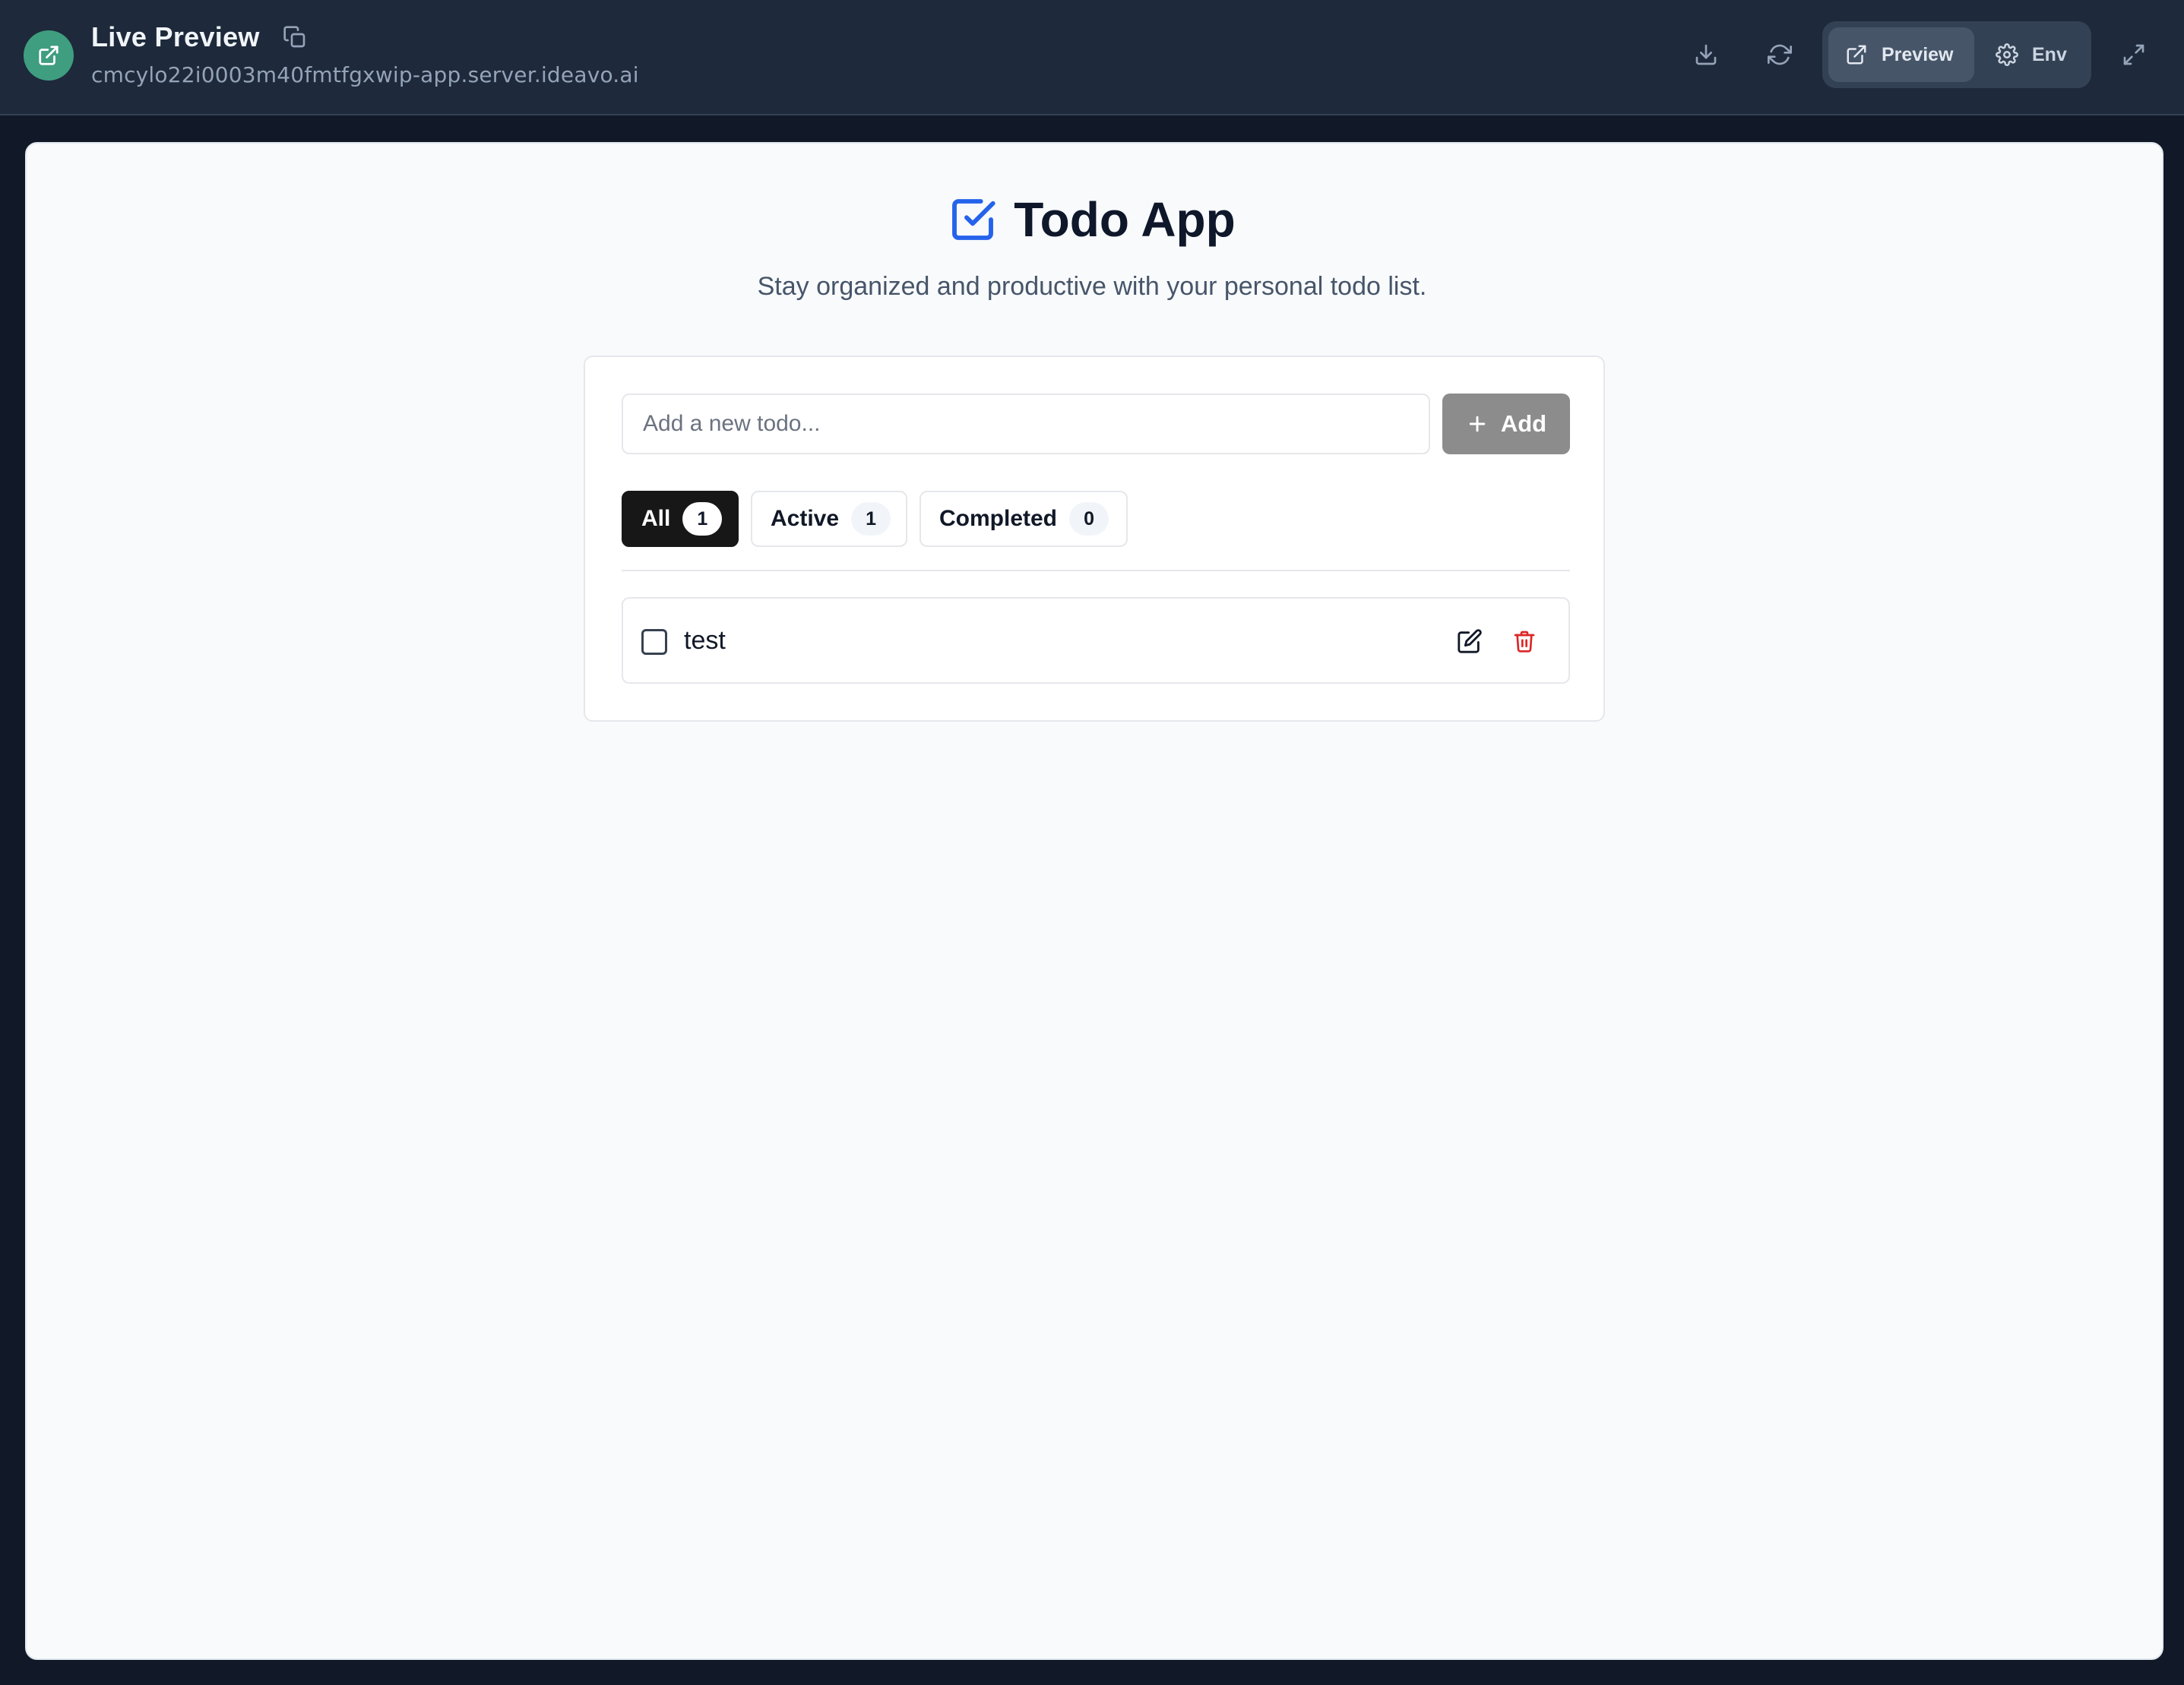 The height and width of the screenshot is (1685, 2184). What do you see at coordinates (805, 518) in the screenshot?
I see `tab-label: Active` at bounding box center [805, 518].